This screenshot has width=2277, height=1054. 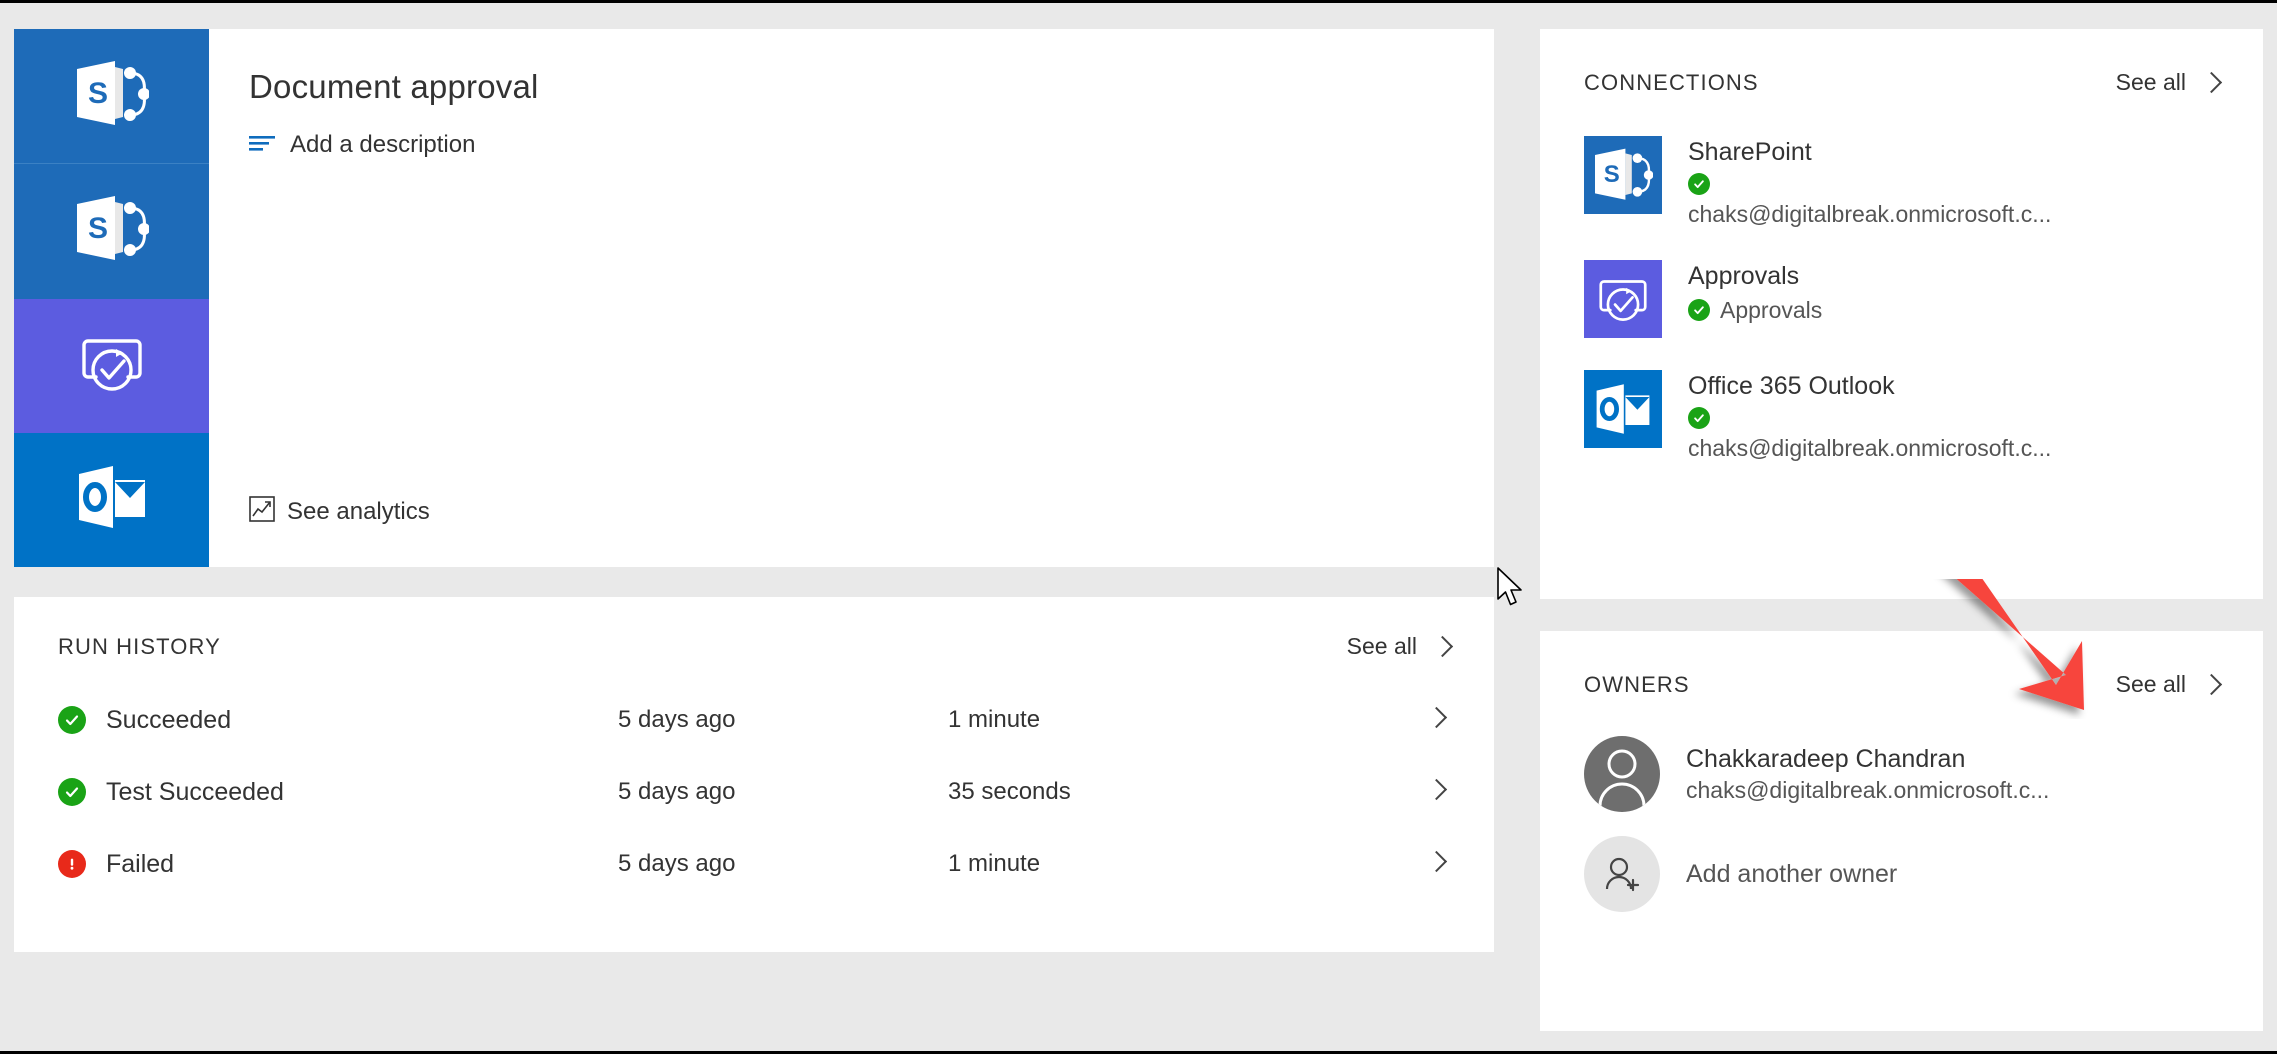 I want to click on outlook-icon-tile, so click(x=111, y=499).